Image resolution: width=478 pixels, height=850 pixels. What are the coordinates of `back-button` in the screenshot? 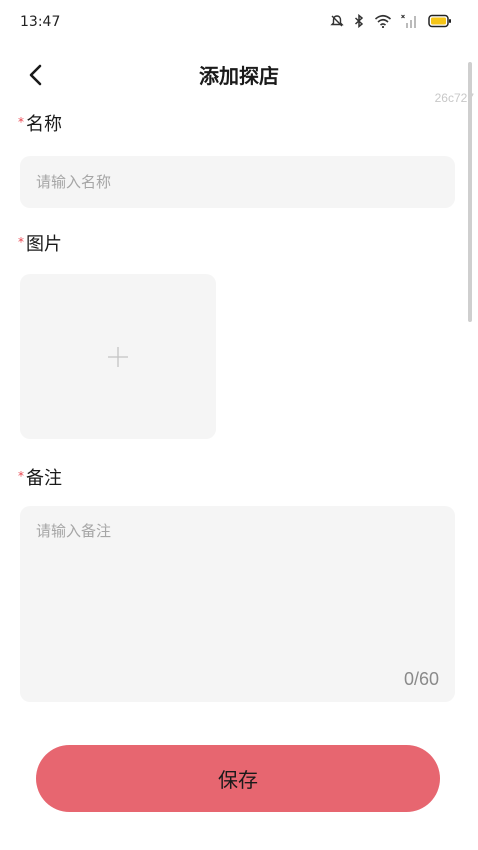 It's located at (35, 75).